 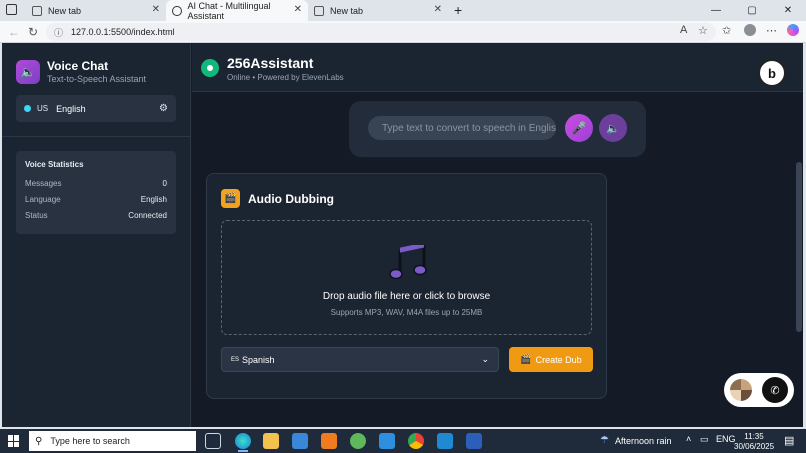 What do you see at coordinates (59, 32) in the screenshot?
I see `info-icon: ⓘ` at bounding box center [59, 32].